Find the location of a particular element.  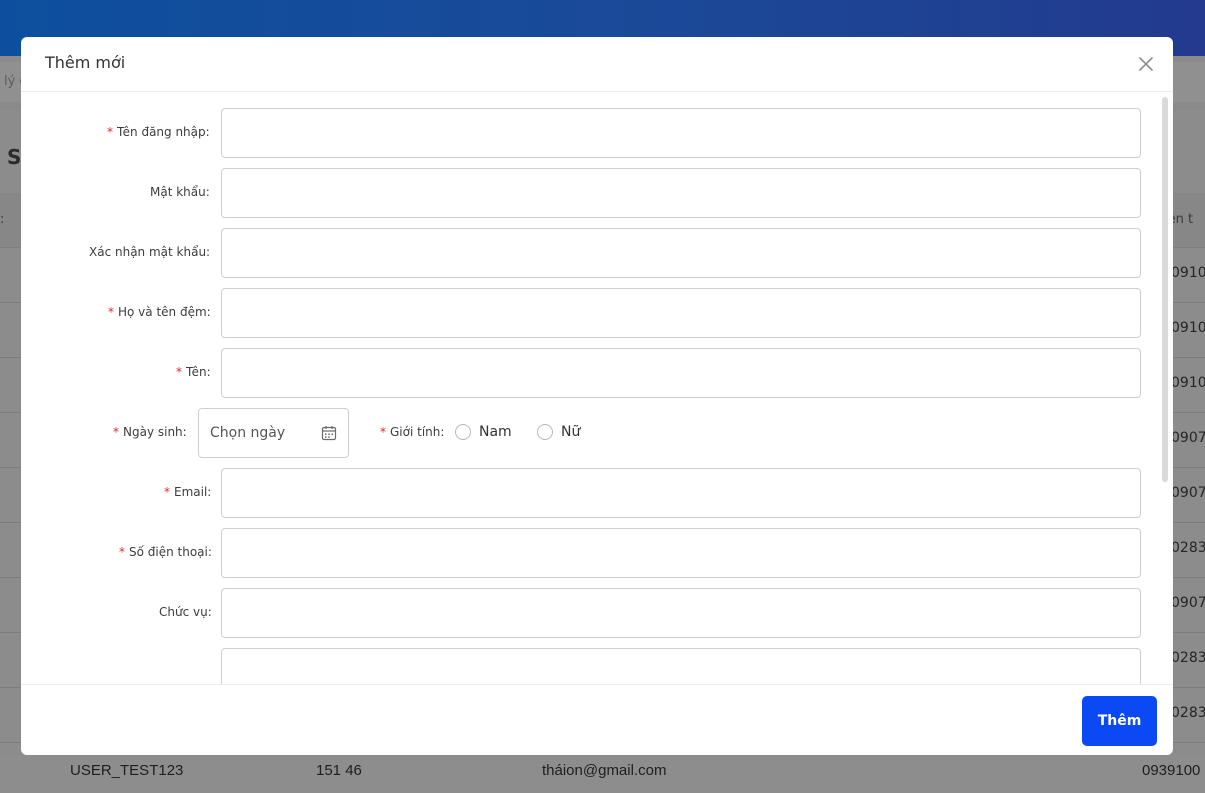

phone-input is located at coordinates (681, 553).